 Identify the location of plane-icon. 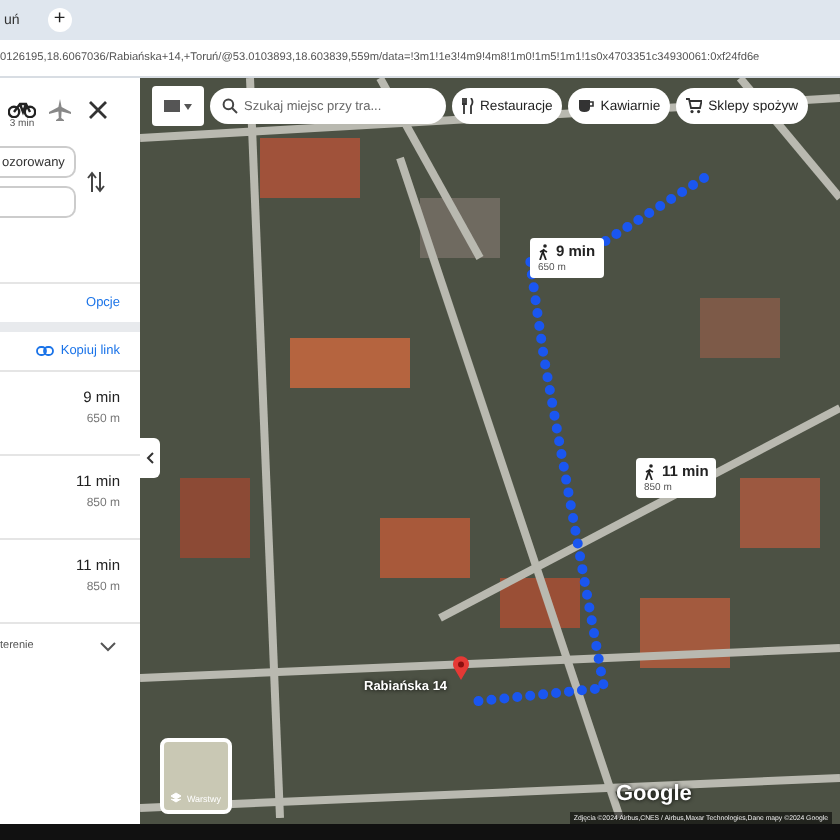
(60, 110).